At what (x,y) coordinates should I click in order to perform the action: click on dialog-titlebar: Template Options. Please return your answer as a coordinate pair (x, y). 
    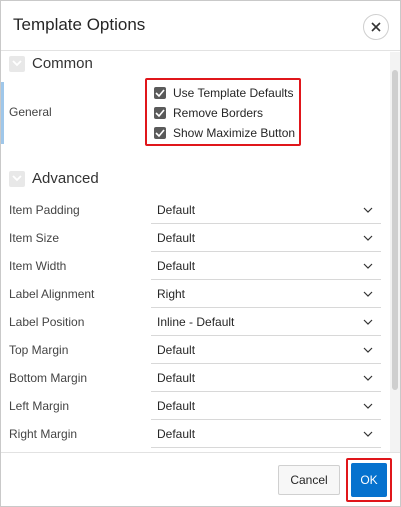
    Looking at the image, I should click on (200, 26).